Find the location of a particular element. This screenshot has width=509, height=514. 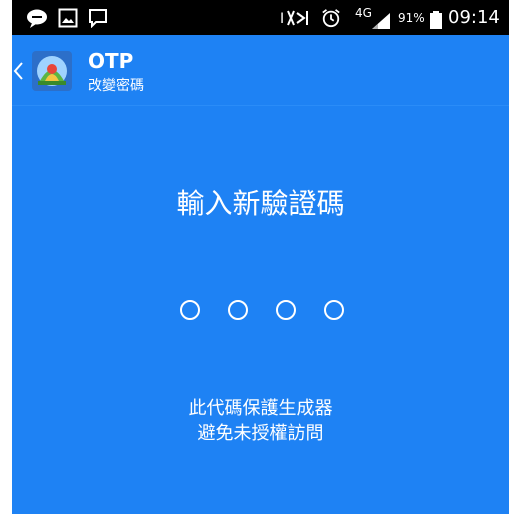

pin-indicator is located at coordinates (270, 312).